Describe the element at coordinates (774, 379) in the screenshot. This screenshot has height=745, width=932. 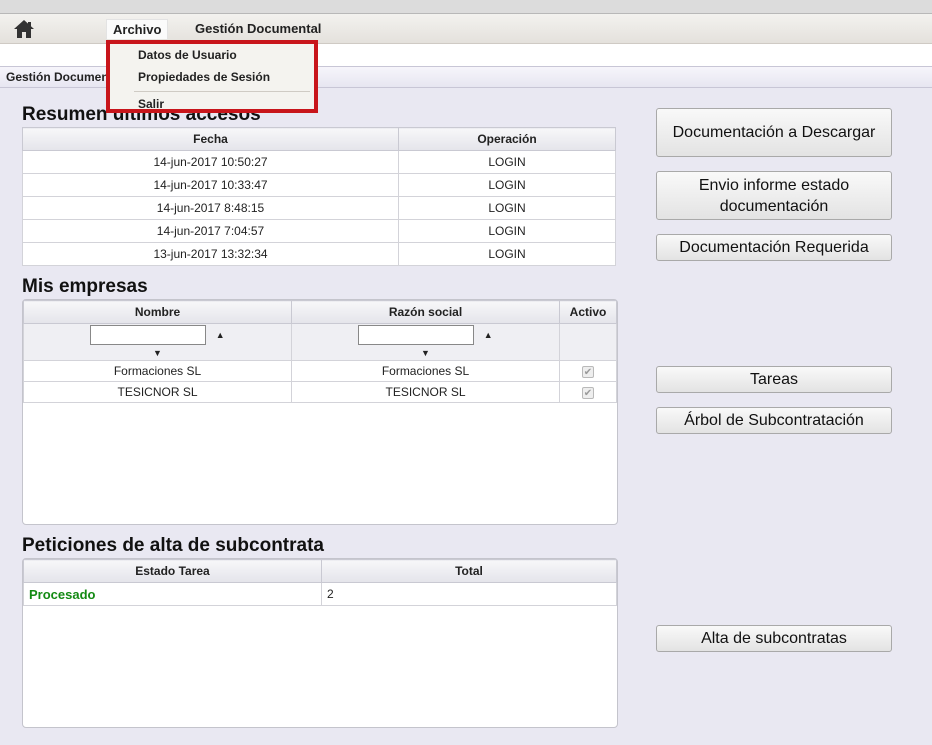
I see `tareas-button: Tareas` at that location.